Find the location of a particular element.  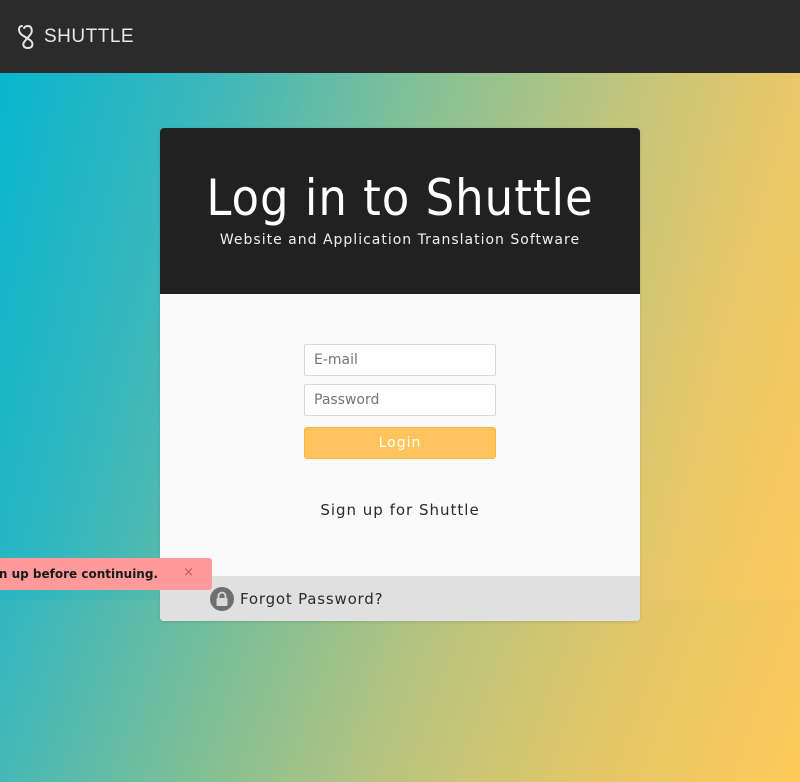

top-navbar: SHUTTLE is located at coordinates (400, 36).